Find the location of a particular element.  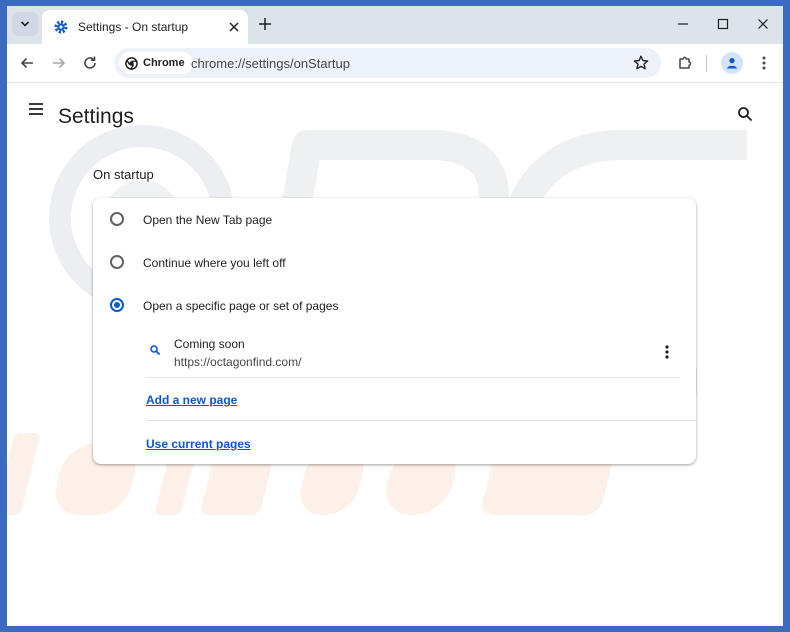

gear-icon is located at coordinates (61, 27).